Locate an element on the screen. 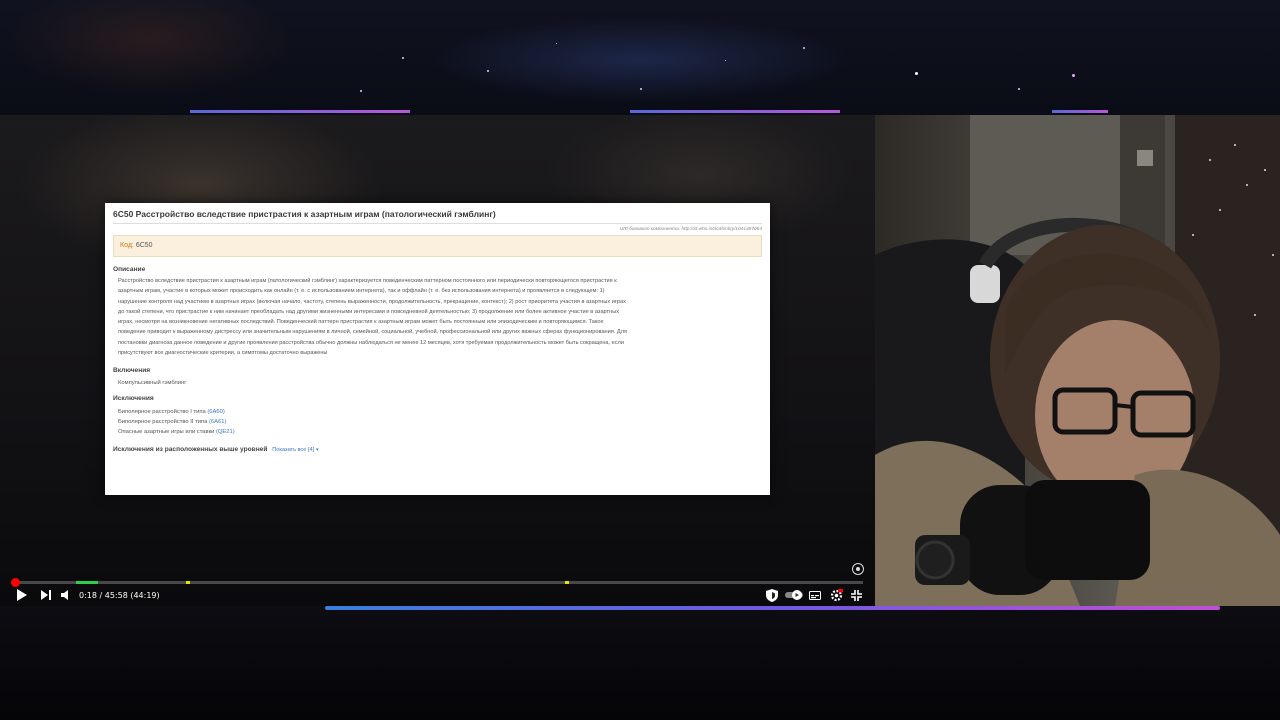 Image resolution: width=1280 pixels, height=720 pixels. inclusions-heading: Включения is located at coordinates (132, 371).